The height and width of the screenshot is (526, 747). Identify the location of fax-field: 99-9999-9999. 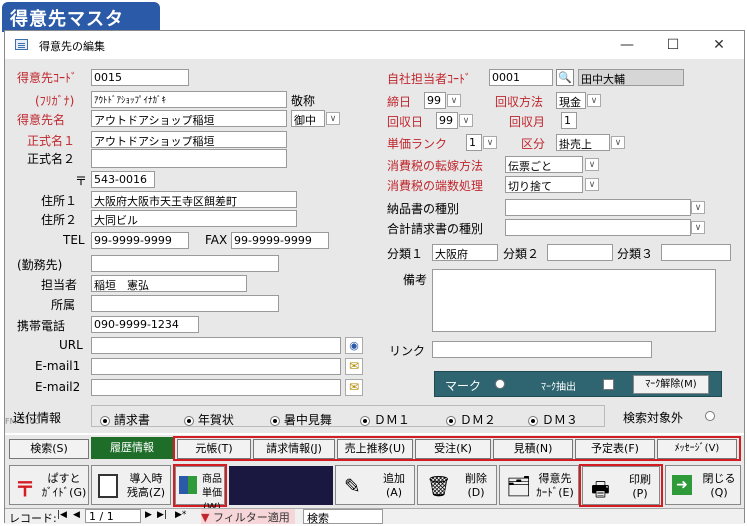
(280, 240).